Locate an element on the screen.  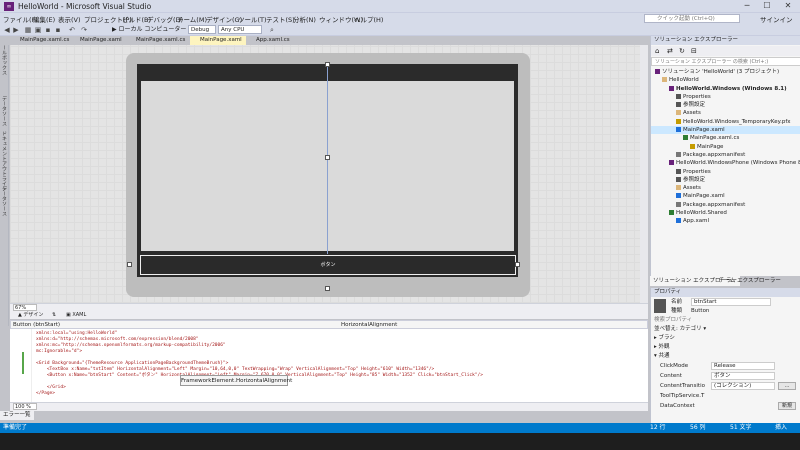
menu-team: チーム(M) is located at coordinates (192, 19).